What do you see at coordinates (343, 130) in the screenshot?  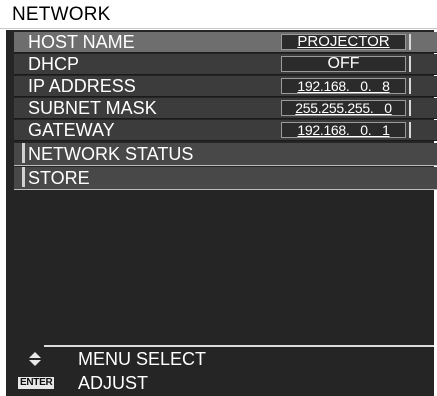 I see `gateway-value: 192.168. 0. 1` at bounding box center [343, 130].